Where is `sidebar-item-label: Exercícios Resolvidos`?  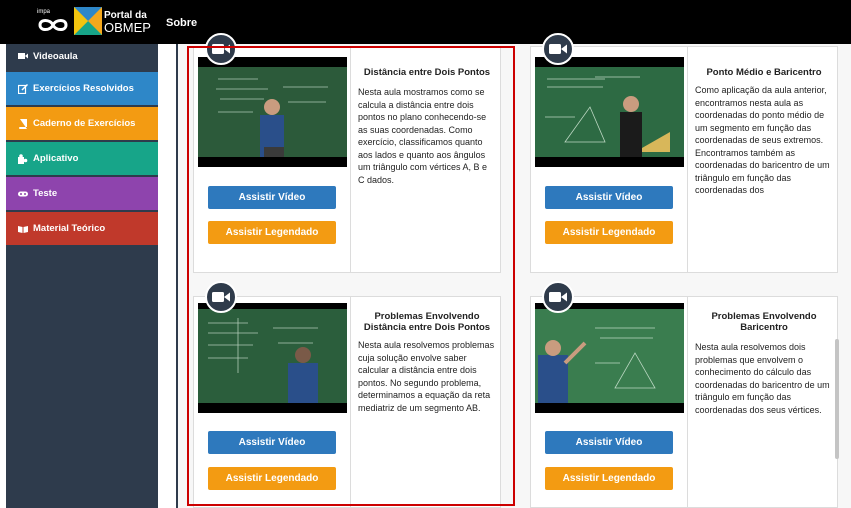 sidebar-item-label: Exercícios Resolvidos is located at coordinates (83, 88).